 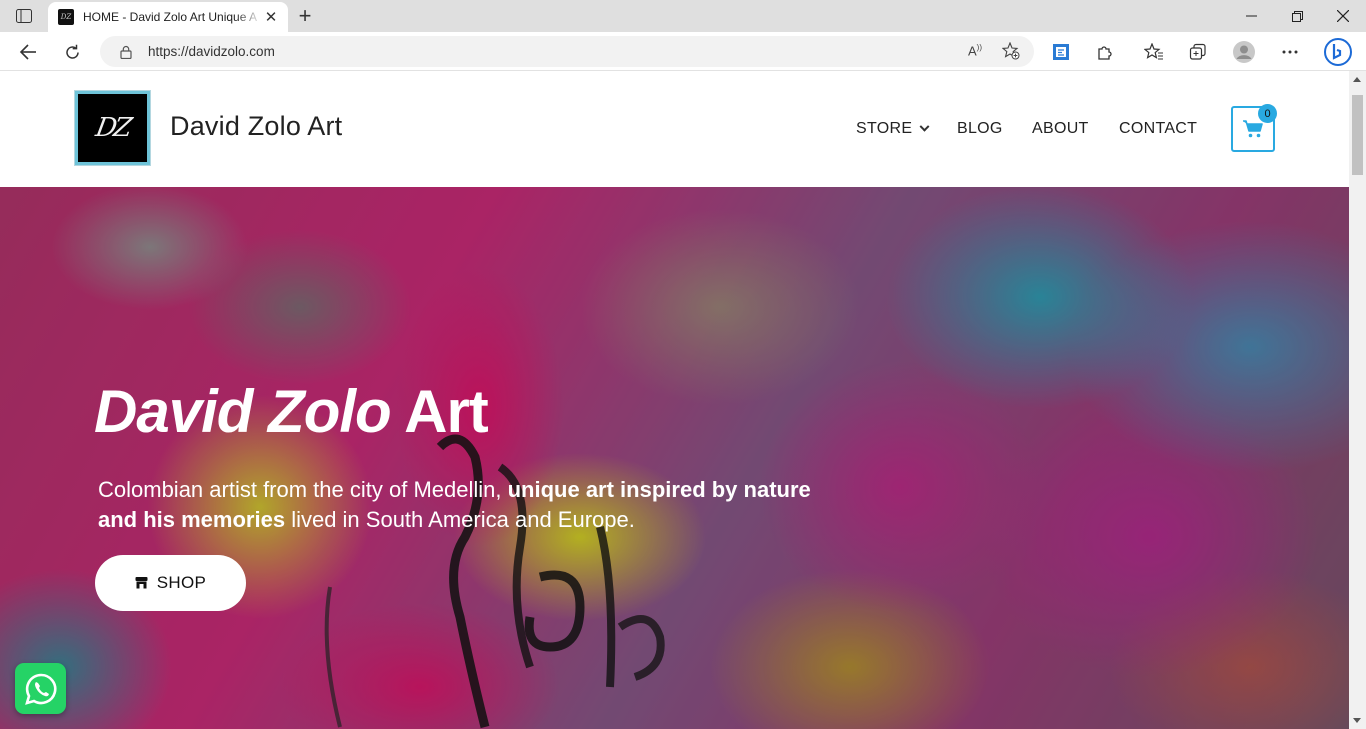 What do you see at coordinates (1338, 52) in the screenshot?
I see `bing-icon` at bounding box center [1338, 52].